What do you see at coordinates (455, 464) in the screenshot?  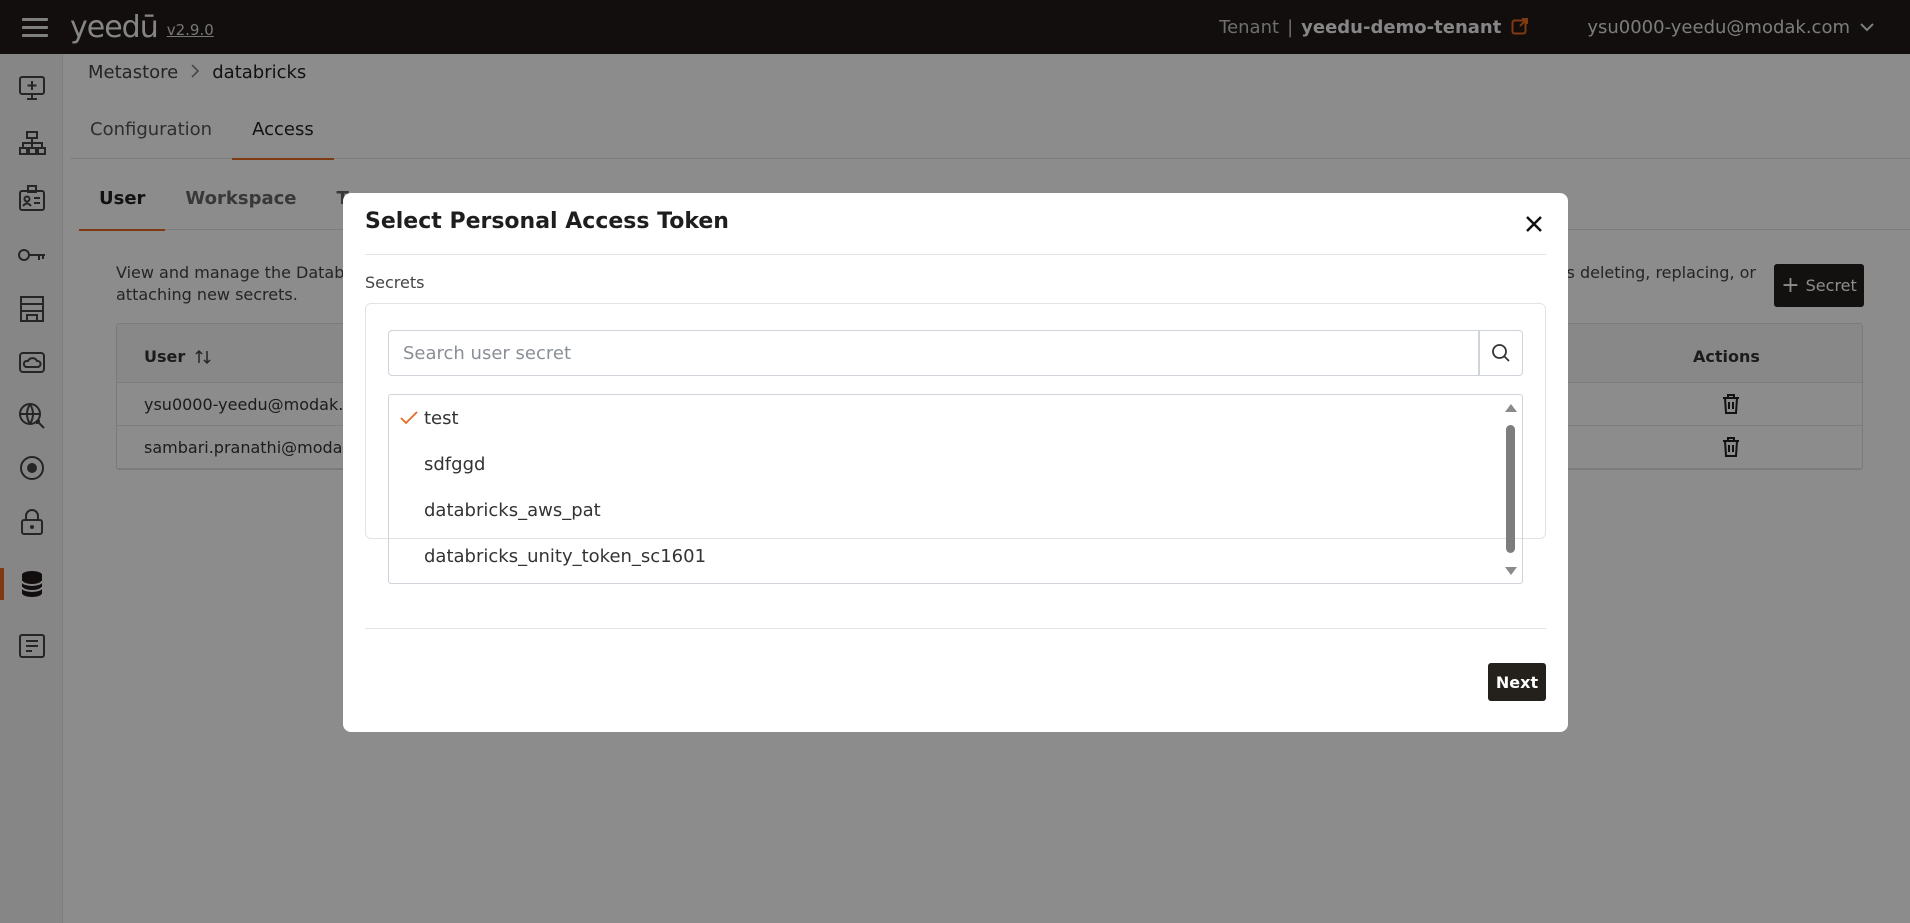 I see `option-label: sdfggd` at bounding box center [455, 464].